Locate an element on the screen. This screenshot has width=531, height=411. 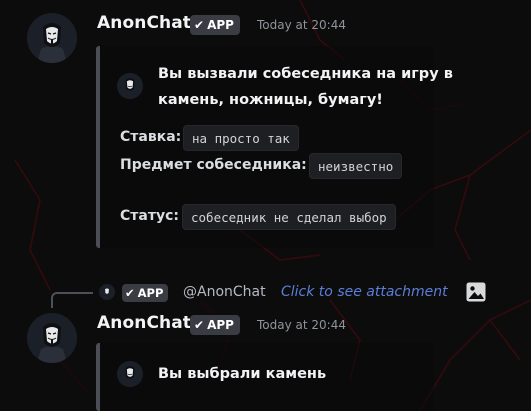
reply-preview-link: Click to see attachment is located at coordinates (364, 292).